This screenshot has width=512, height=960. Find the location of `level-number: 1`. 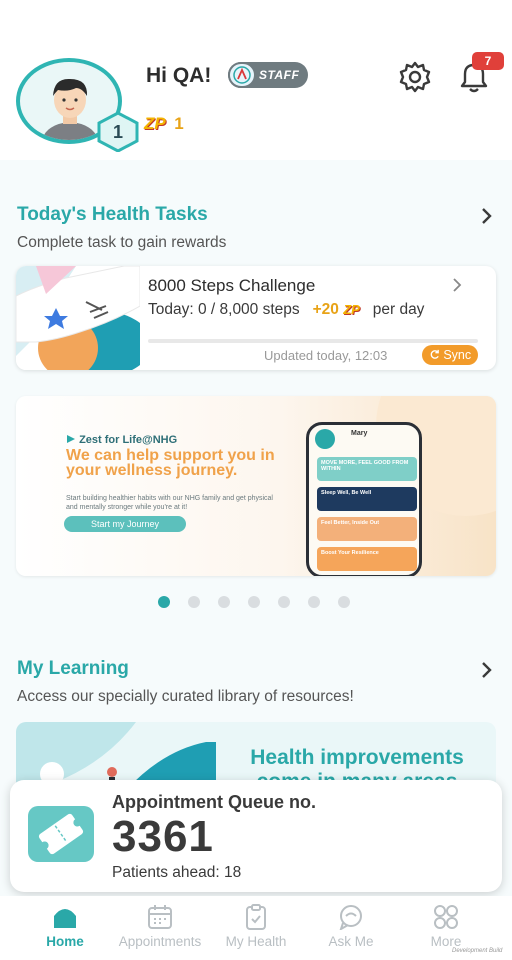

level-number: 1 is located at coordinates (117, 132).